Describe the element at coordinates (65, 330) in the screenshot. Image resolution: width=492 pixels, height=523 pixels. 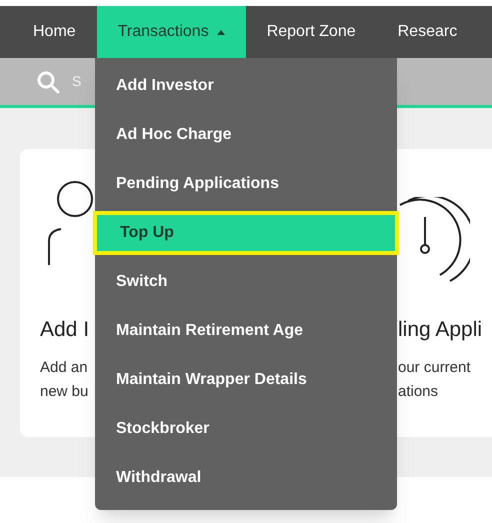
I see `card-title: Add I` at that location.